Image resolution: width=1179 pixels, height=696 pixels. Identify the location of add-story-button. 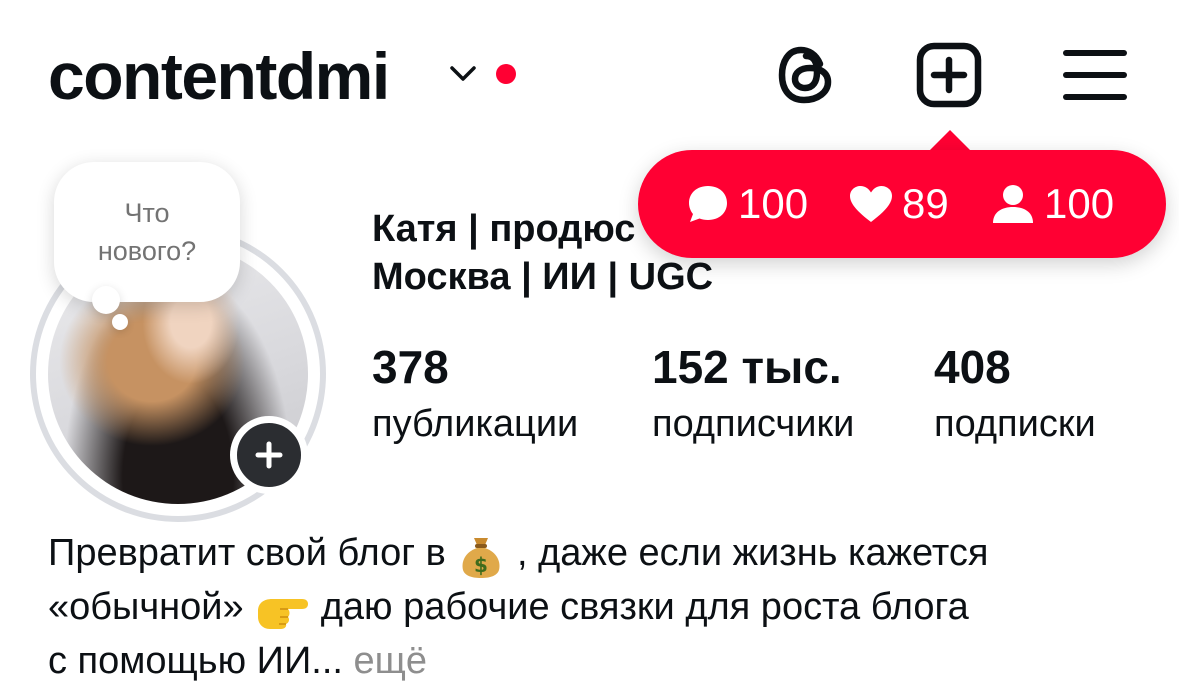
(269, 455).